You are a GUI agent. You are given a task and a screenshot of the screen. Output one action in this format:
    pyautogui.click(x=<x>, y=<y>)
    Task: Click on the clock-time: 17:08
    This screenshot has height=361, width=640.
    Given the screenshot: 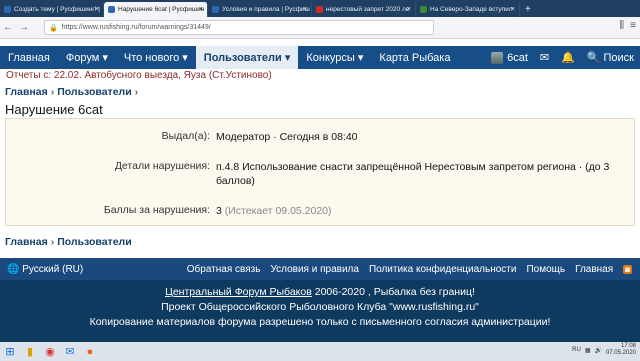 What is the action you would take?
    pyautogui.click(x=628, y=346)
    